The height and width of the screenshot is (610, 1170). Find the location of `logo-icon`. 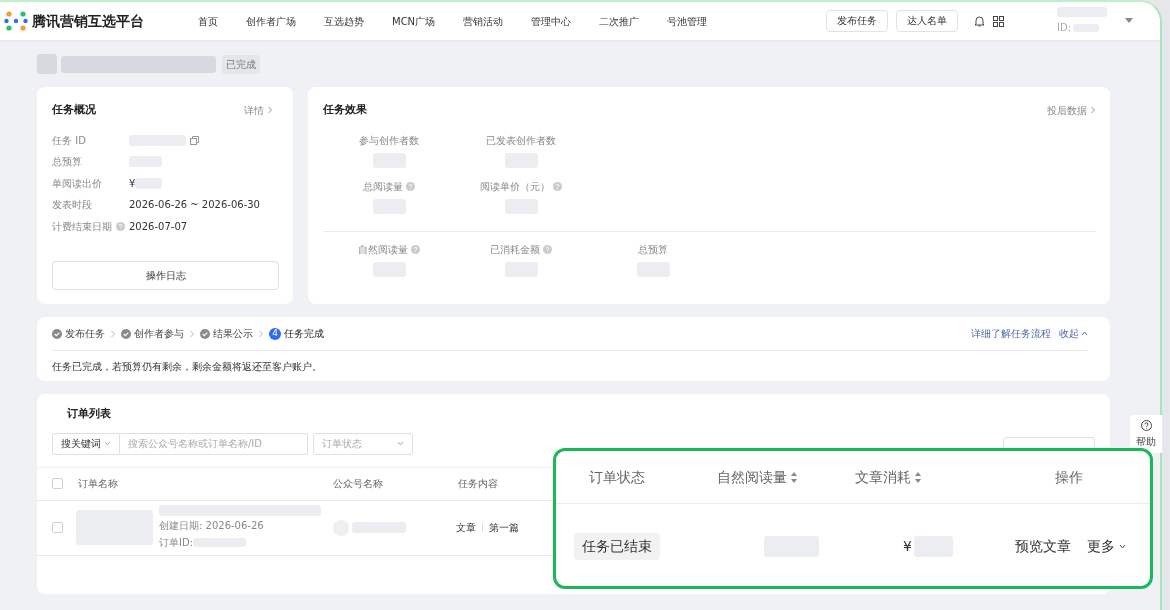

logo-icon is located at coordinates (16, 21).